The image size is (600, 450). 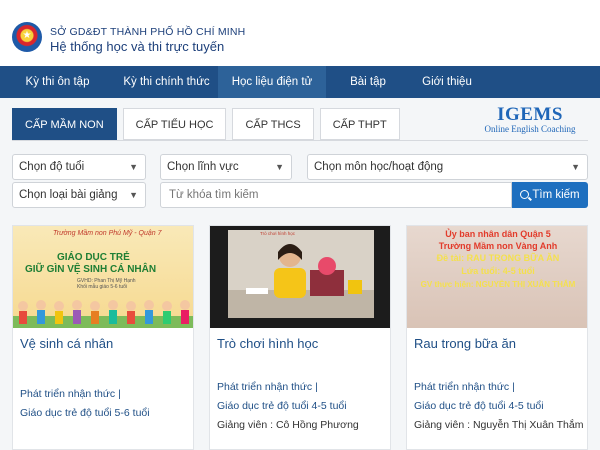 What do you see at coordinates (530, 114) in the screenshot?
I see `brand-name: IGEMS` at bounding box center [530, 114].